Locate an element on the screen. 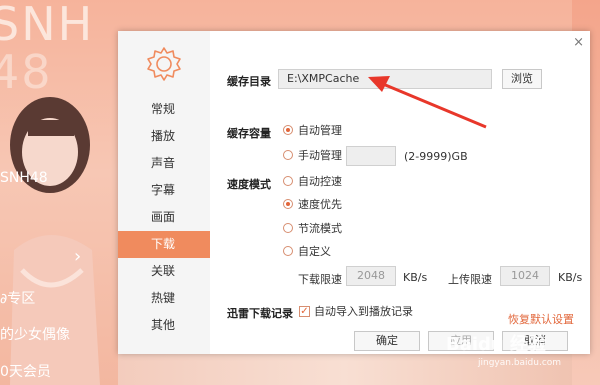 This screenshot has width=600, height=385. chevron-right-icon: › is located at coordinates (77, 256).